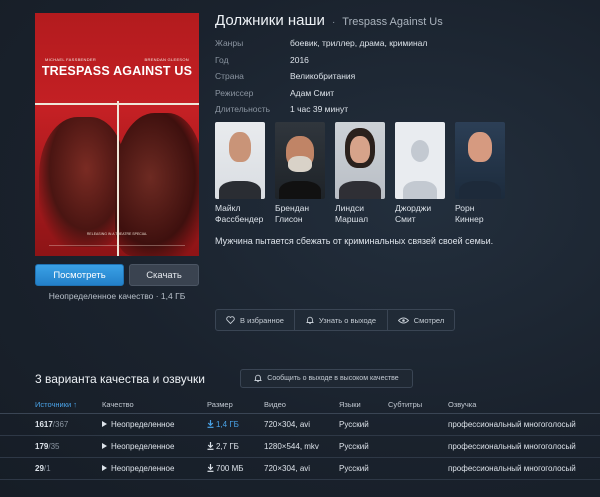 This screenshot has width=600, height=497. I want to click on info-row-duration: Длительность 1 час 39 минут, so click(321, 109).